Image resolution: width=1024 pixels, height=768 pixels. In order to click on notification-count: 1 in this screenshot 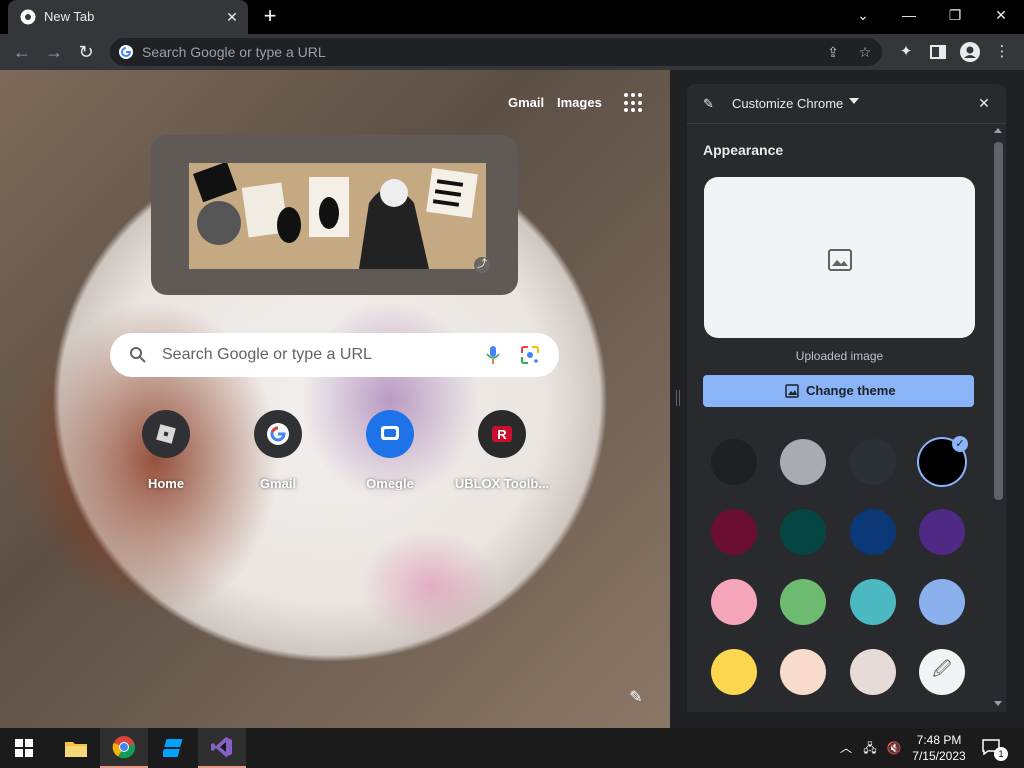, I will do `click(1001, 754)`.